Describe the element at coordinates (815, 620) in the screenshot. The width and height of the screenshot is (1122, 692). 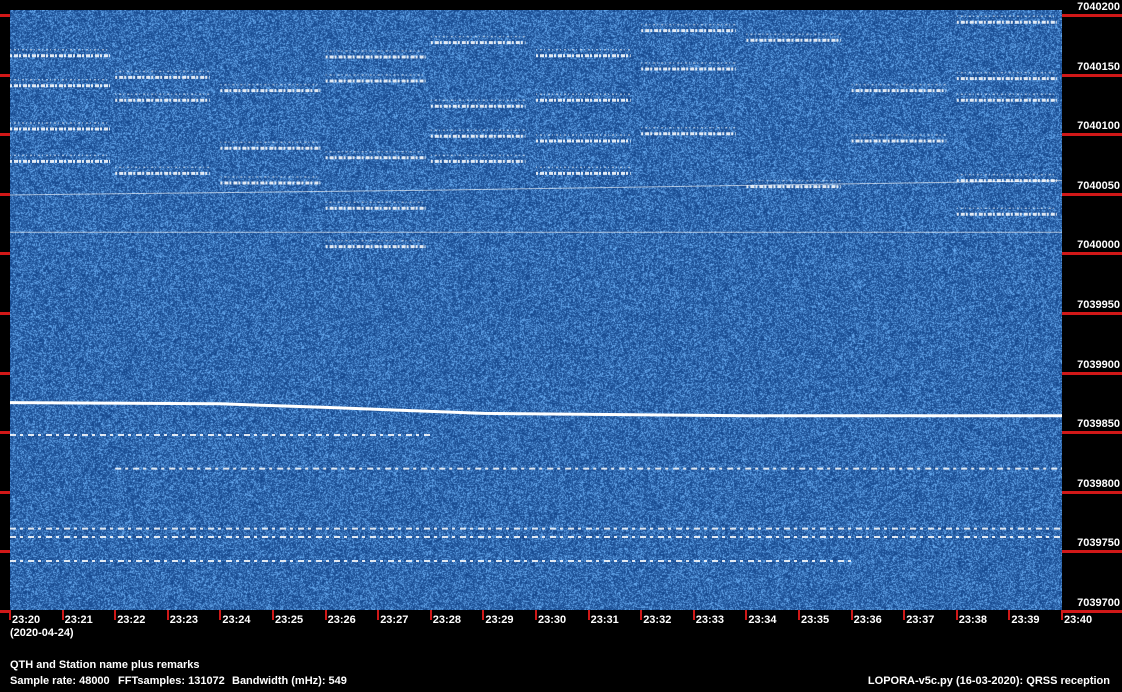
I see `x-tick-label: 23:35` at that location.